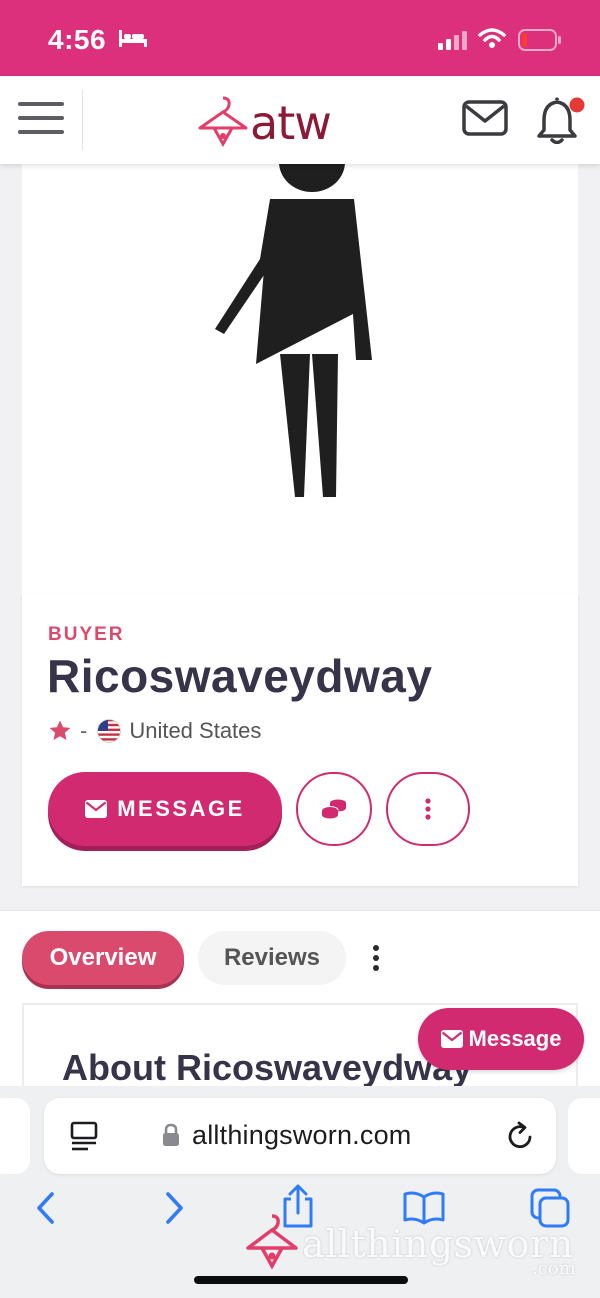  I want to click on star-icon, so click(60, 730).